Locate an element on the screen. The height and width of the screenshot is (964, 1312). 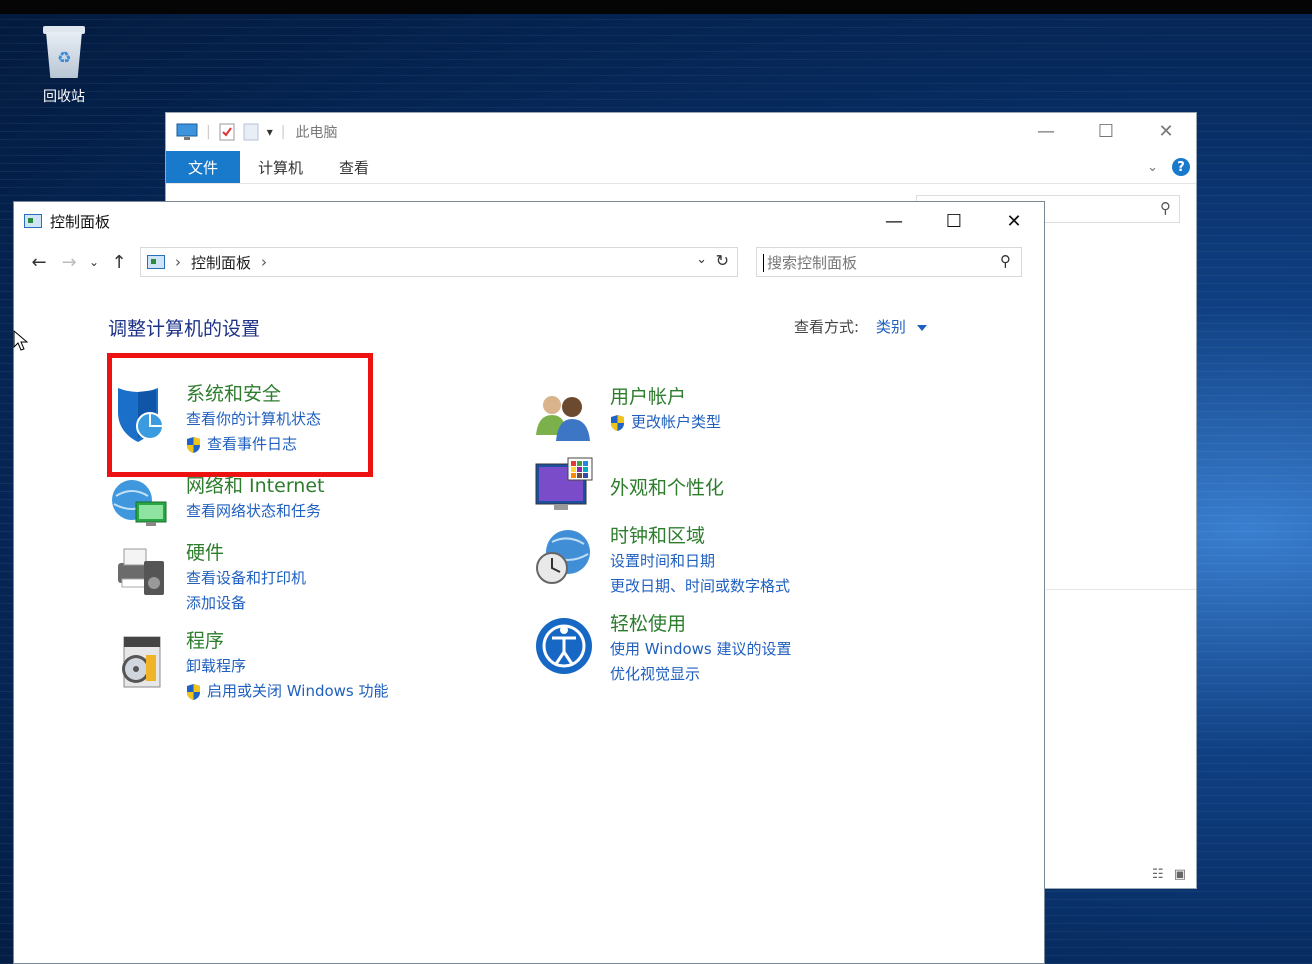
desktop-icon-recycle-bin: ♻ 回收站 is located at coordinates (64, 65).